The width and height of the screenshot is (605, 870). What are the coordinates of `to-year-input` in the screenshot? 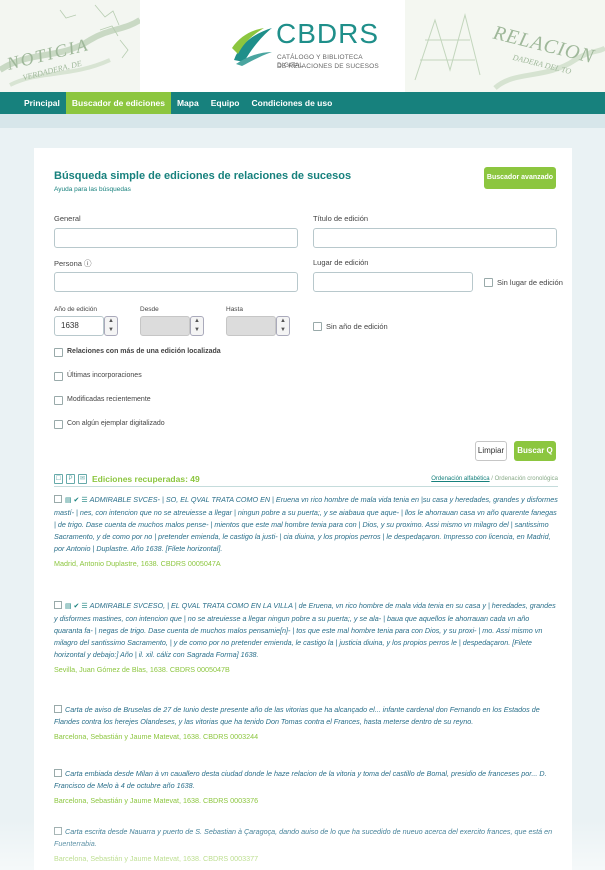 It's located at (251, 326).